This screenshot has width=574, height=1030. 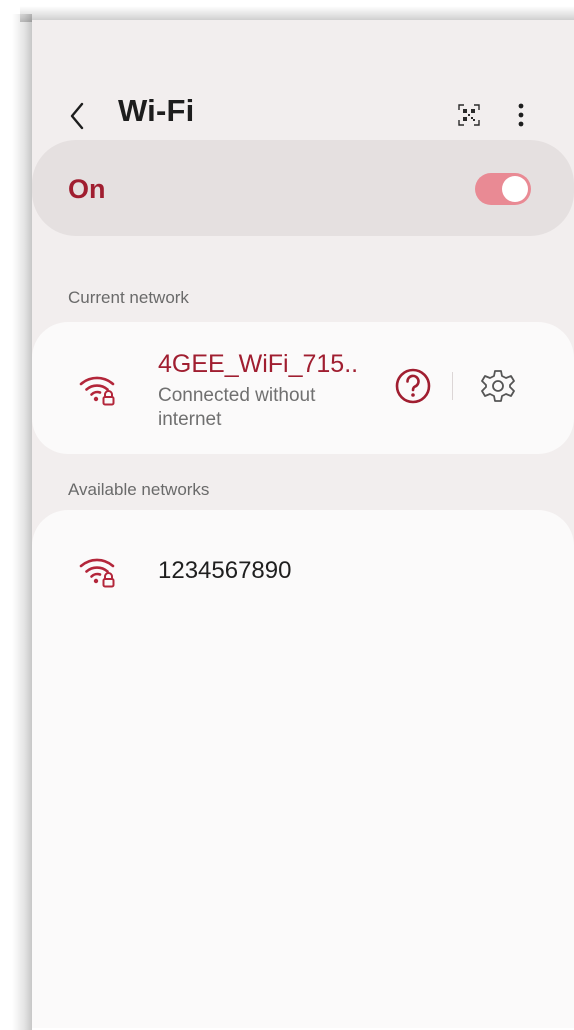 I want to click on qr-code-scan-icon, so click(x=469, y=115).